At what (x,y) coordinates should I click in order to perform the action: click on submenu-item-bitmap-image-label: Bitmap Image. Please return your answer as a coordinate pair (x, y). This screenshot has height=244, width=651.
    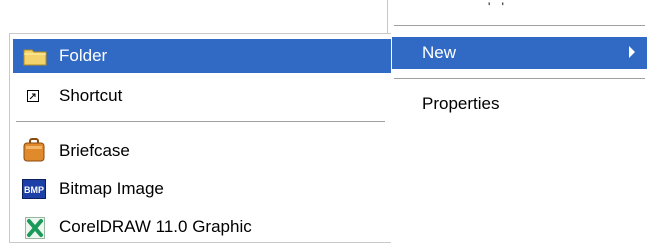
    Looking at the image, I should click on (111, 188).